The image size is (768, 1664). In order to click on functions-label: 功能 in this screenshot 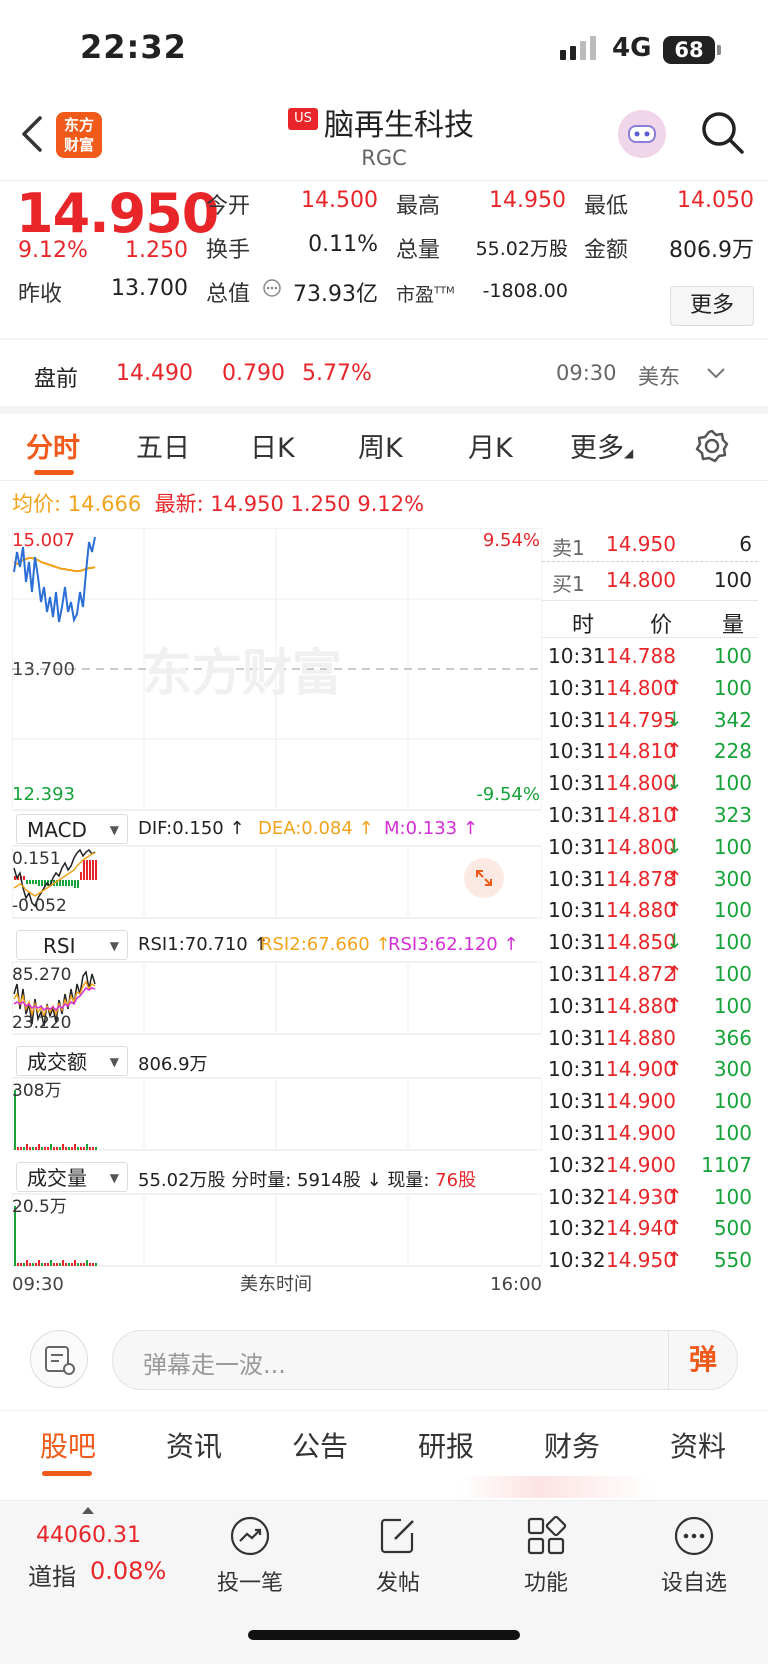, I will do `click(545, 1583)`.